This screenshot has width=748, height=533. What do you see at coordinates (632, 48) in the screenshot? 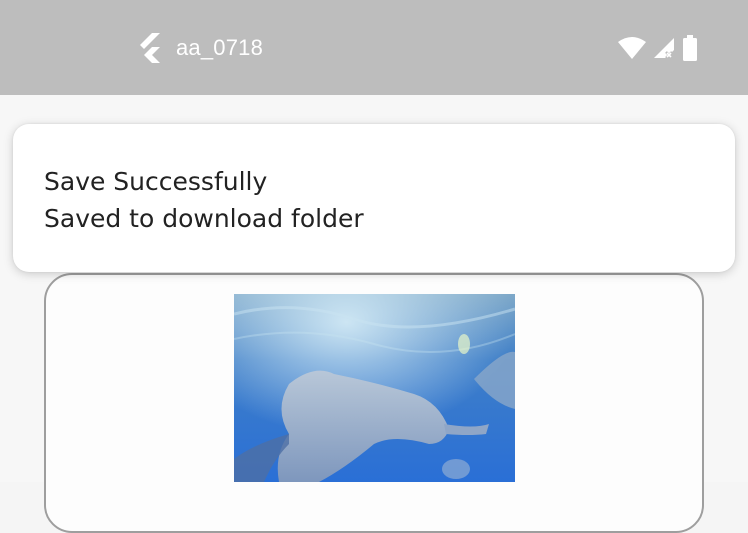
I see `wifi-icon` at bounding box center [632, 48].